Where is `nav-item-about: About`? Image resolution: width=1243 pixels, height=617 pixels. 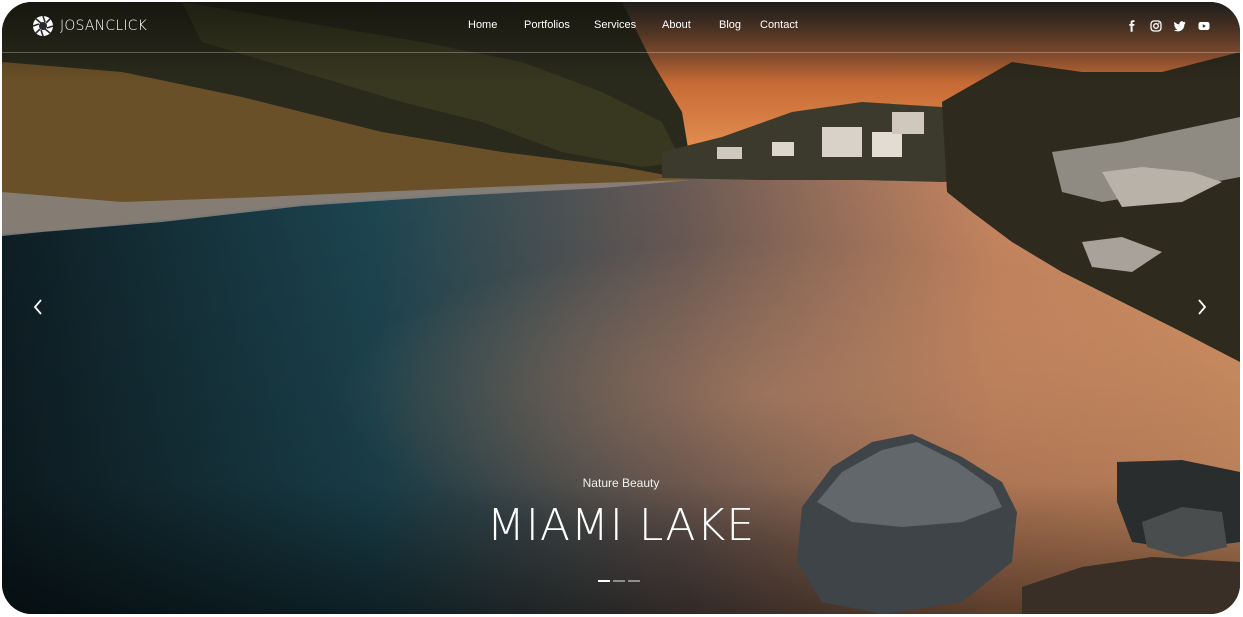 nav-item-about: About is located at coordinates (676, 25).